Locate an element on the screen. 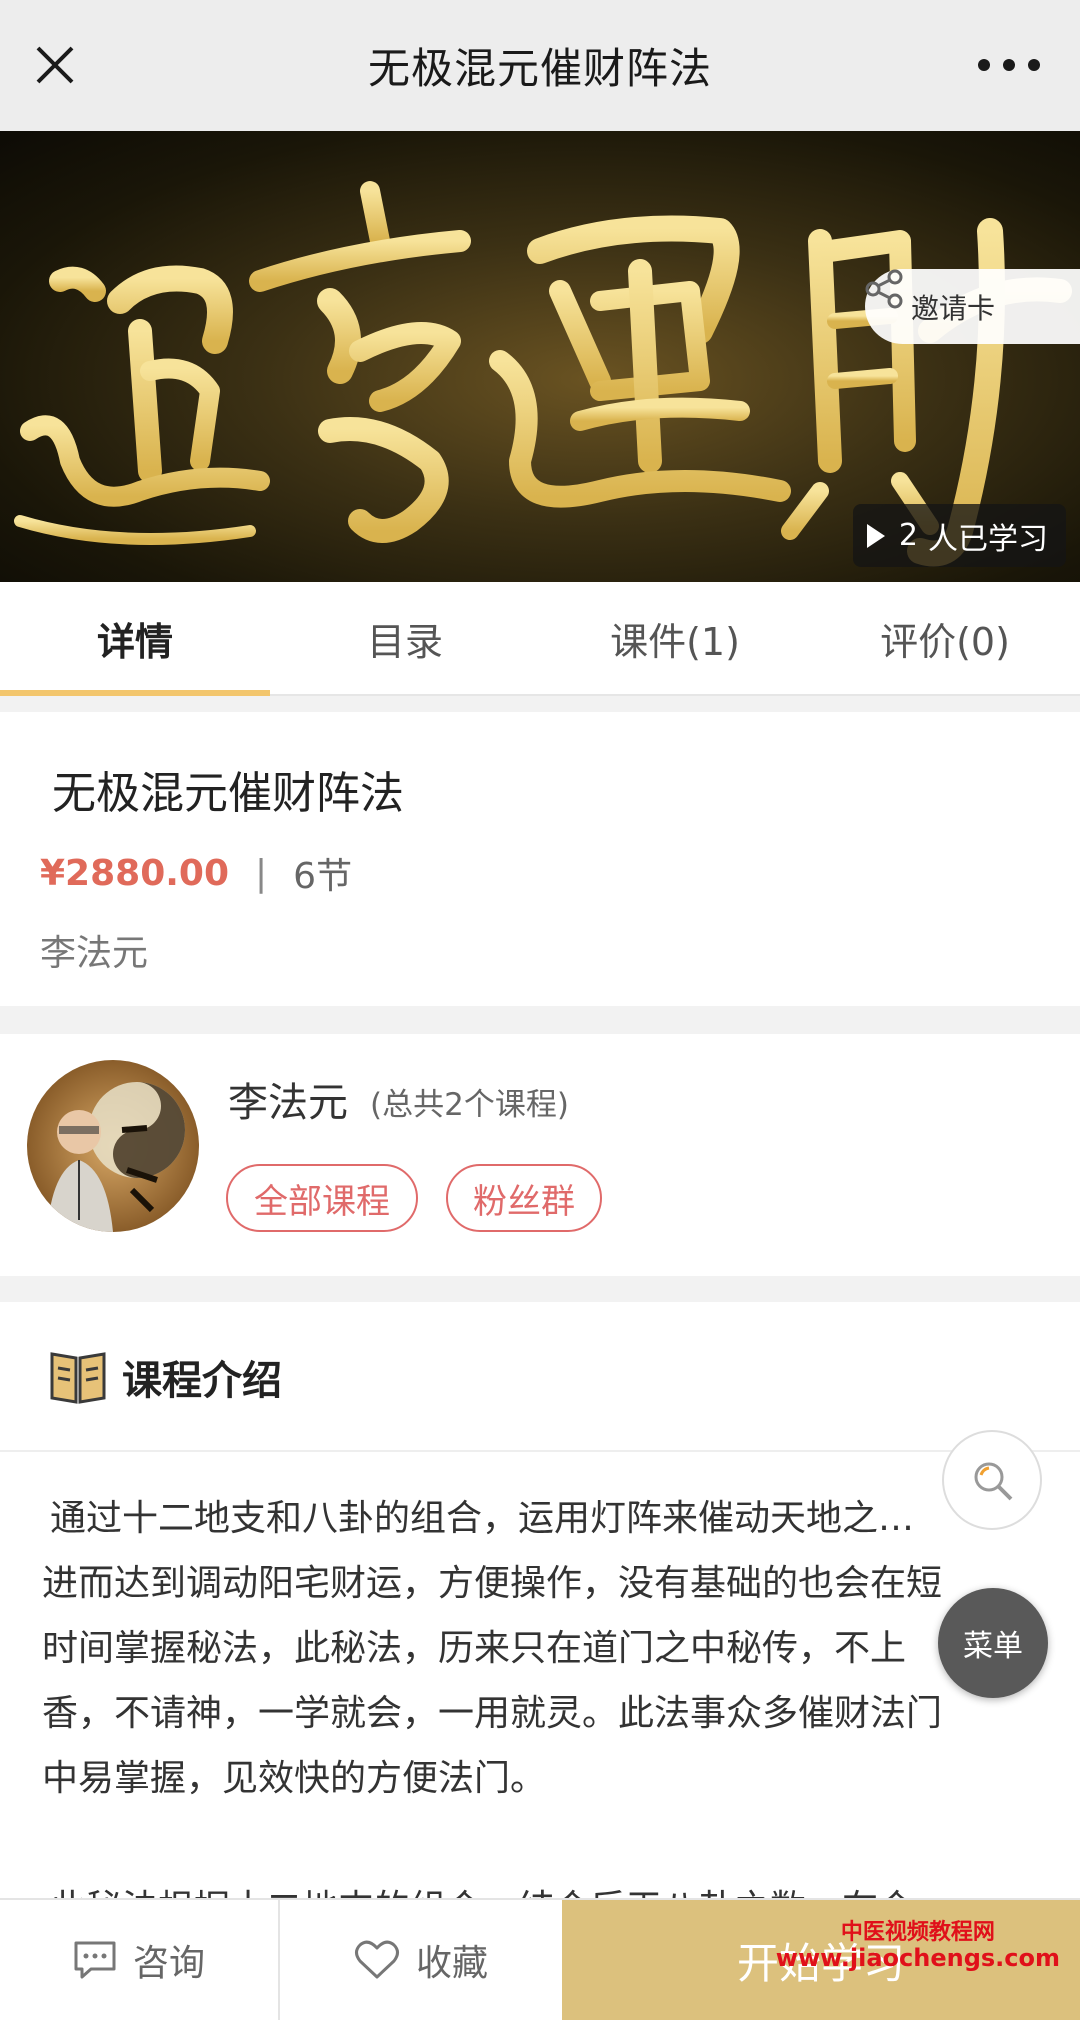 This screenshot has height=2020, width=1080. chat-icon is located at coordinates (95, 1960).